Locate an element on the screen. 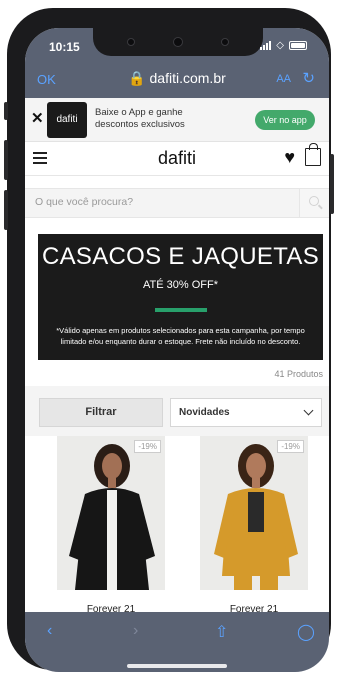  chevron-left-icon: ‹ is located at coordinates (49, 631).